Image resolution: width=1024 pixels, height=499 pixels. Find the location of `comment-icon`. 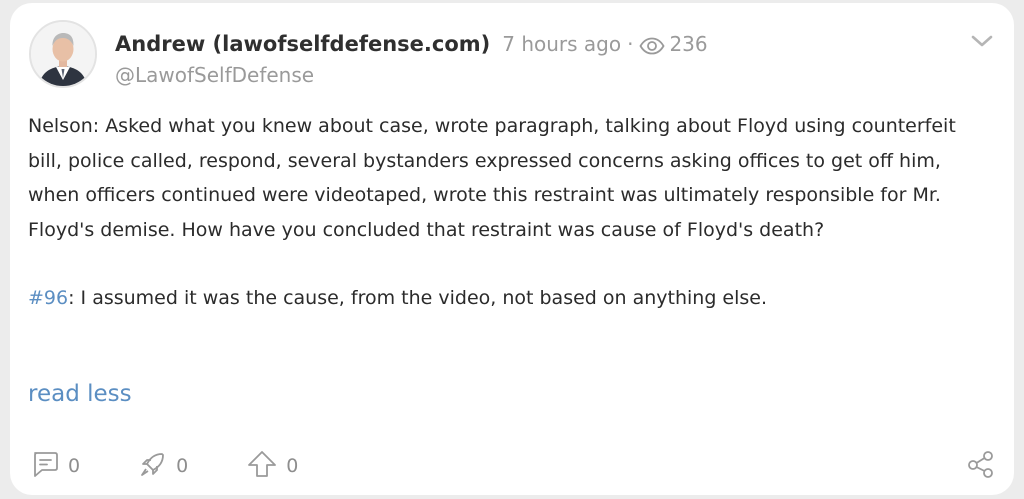

comment-icon is located at coordinates (45, 466).